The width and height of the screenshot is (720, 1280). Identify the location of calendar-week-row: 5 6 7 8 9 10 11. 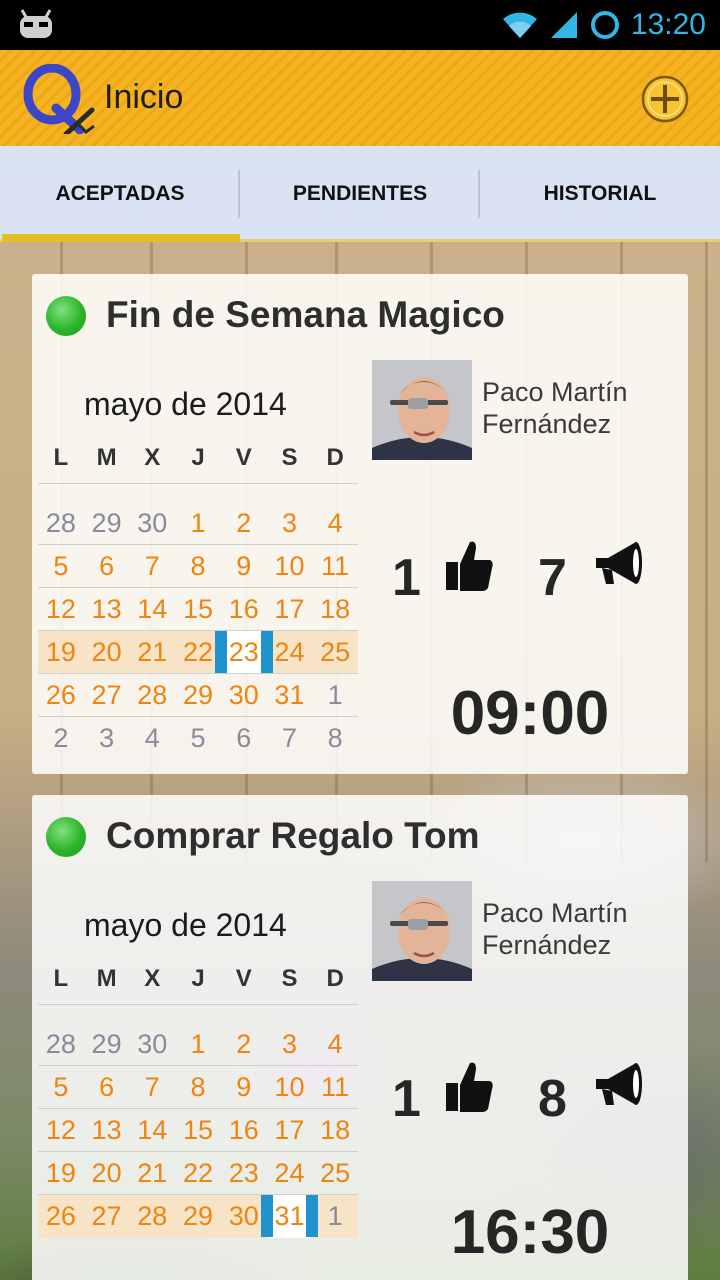
(198, 566).